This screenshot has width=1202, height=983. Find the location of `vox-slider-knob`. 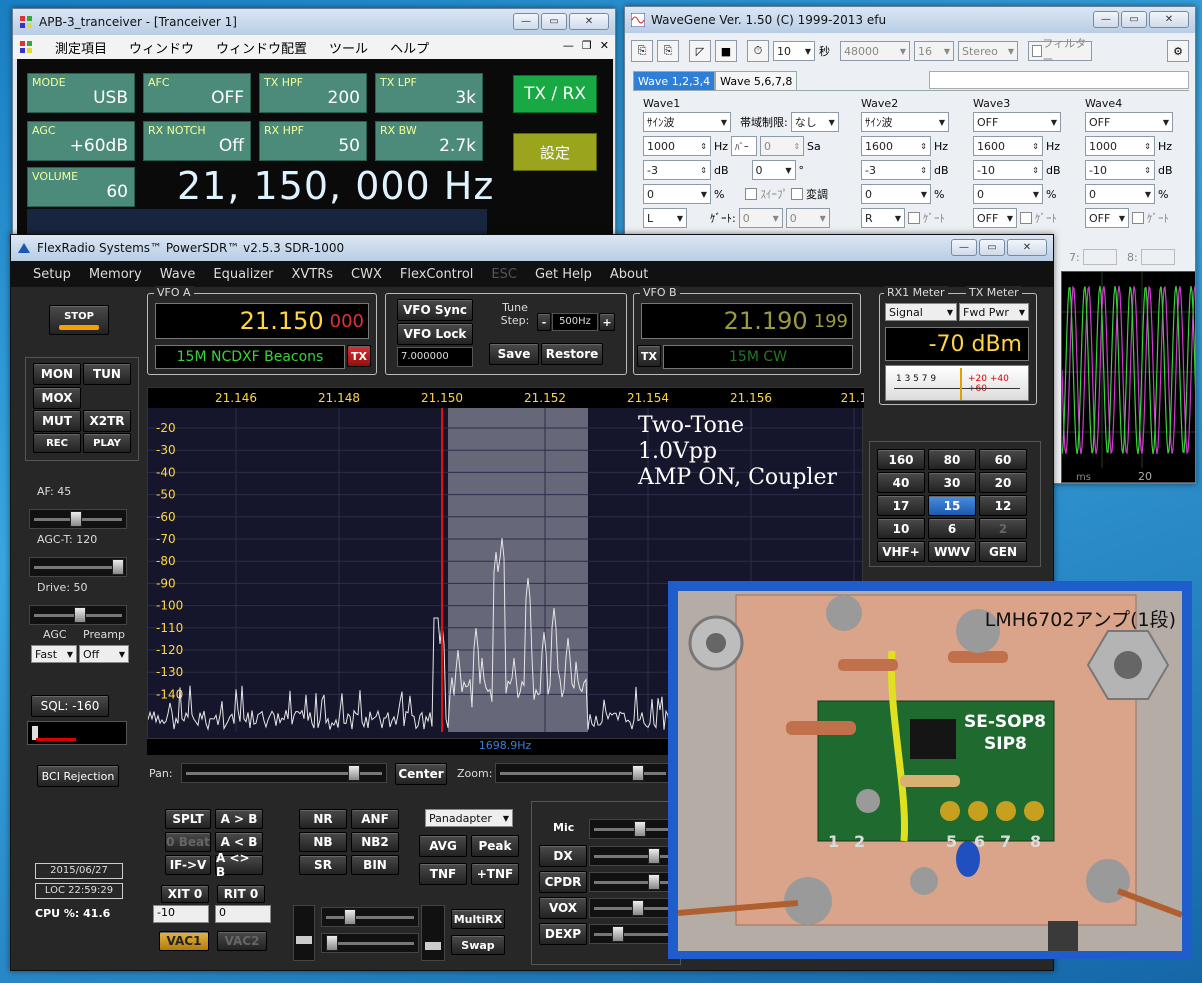

vox-slider-knob is located at coordinates (638, 908).